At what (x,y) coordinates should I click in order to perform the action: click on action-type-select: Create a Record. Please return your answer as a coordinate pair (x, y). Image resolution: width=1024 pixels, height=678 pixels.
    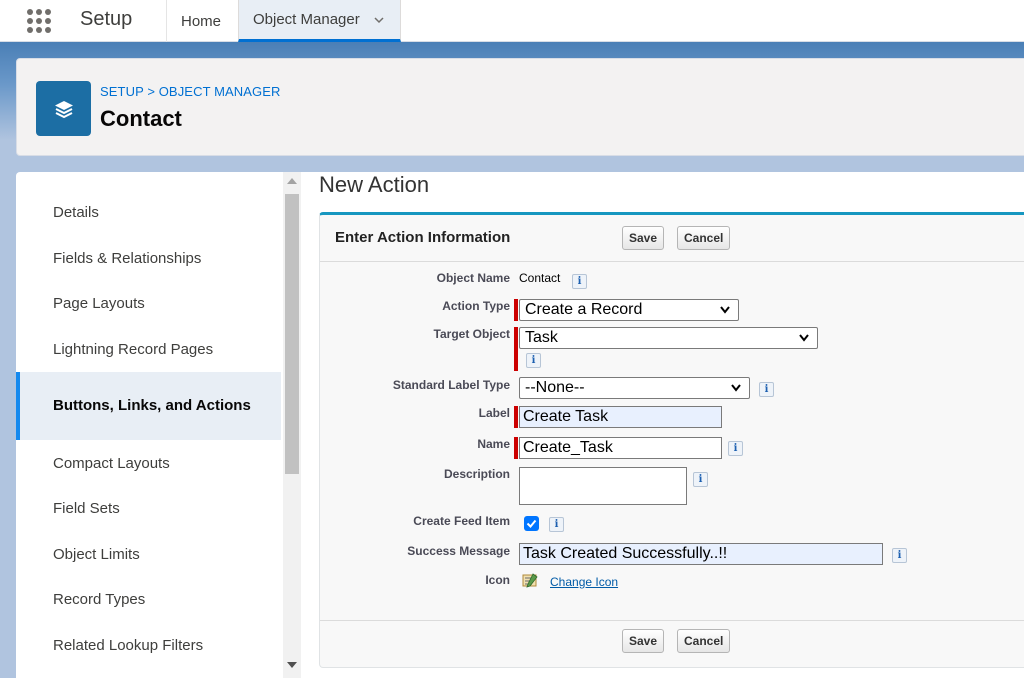
    Looking at the image, I should click on (629, 310).